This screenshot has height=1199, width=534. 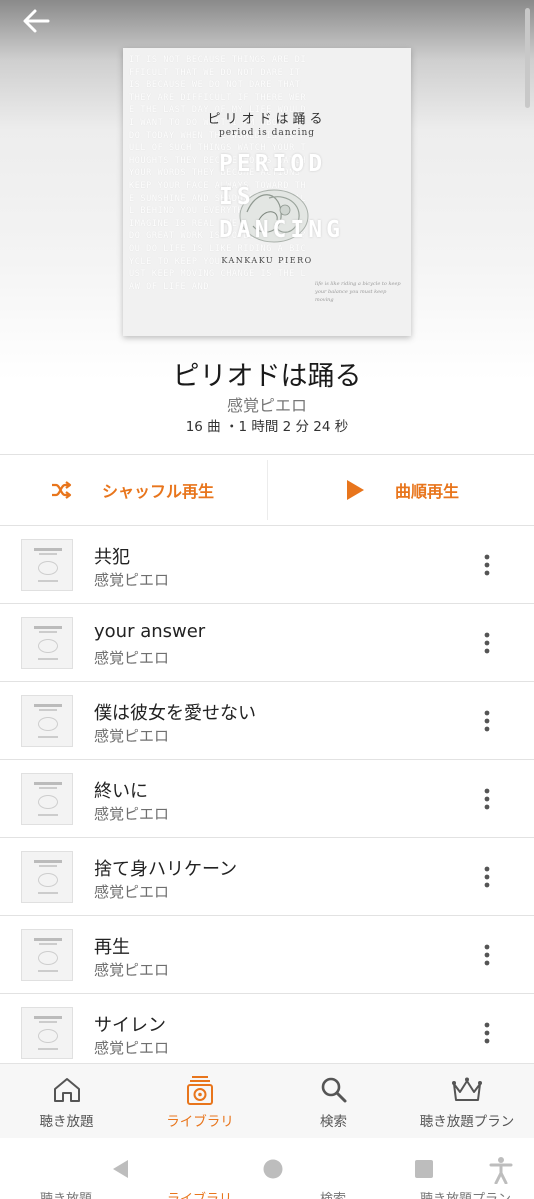 I want to click on track-title: your answer, so click(x=150, y=631).